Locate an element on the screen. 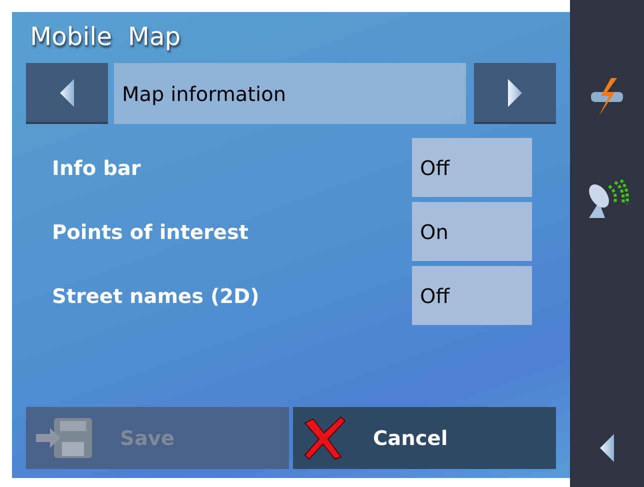 The height and width of the screenshot is (487, 644). next-button is located at coordinates (515, 93).